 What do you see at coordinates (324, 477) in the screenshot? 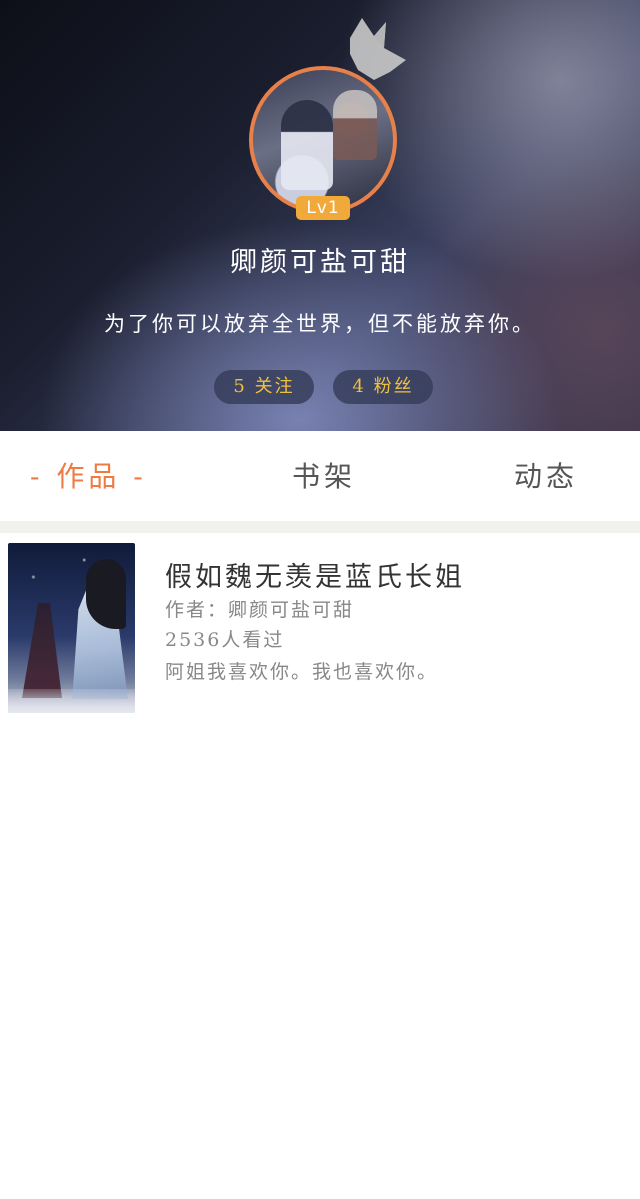
I see `tab-bookshelf: 书架` at bounding box center [324, 477].